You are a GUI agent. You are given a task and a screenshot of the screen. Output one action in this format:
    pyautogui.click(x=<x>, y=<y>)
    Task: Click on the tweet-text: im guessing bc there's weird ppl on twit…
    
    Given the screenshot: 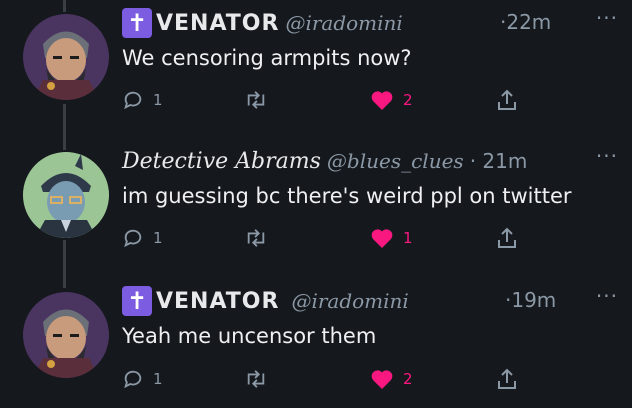 What is the action you would take?
    pyautogui.click(x=347, y=196)
    